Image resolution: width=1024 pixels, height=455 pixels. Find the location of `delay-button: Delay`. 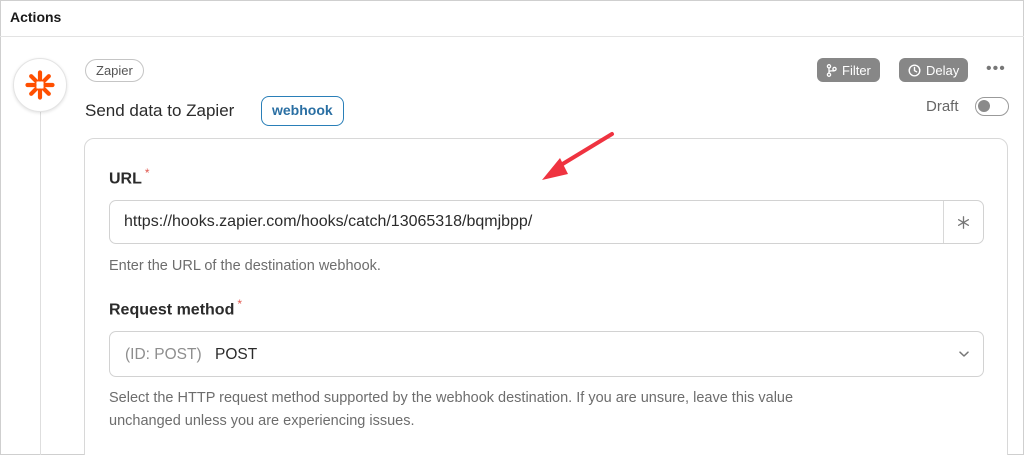

delay-button: Delay is located at coordinates (934, 70).